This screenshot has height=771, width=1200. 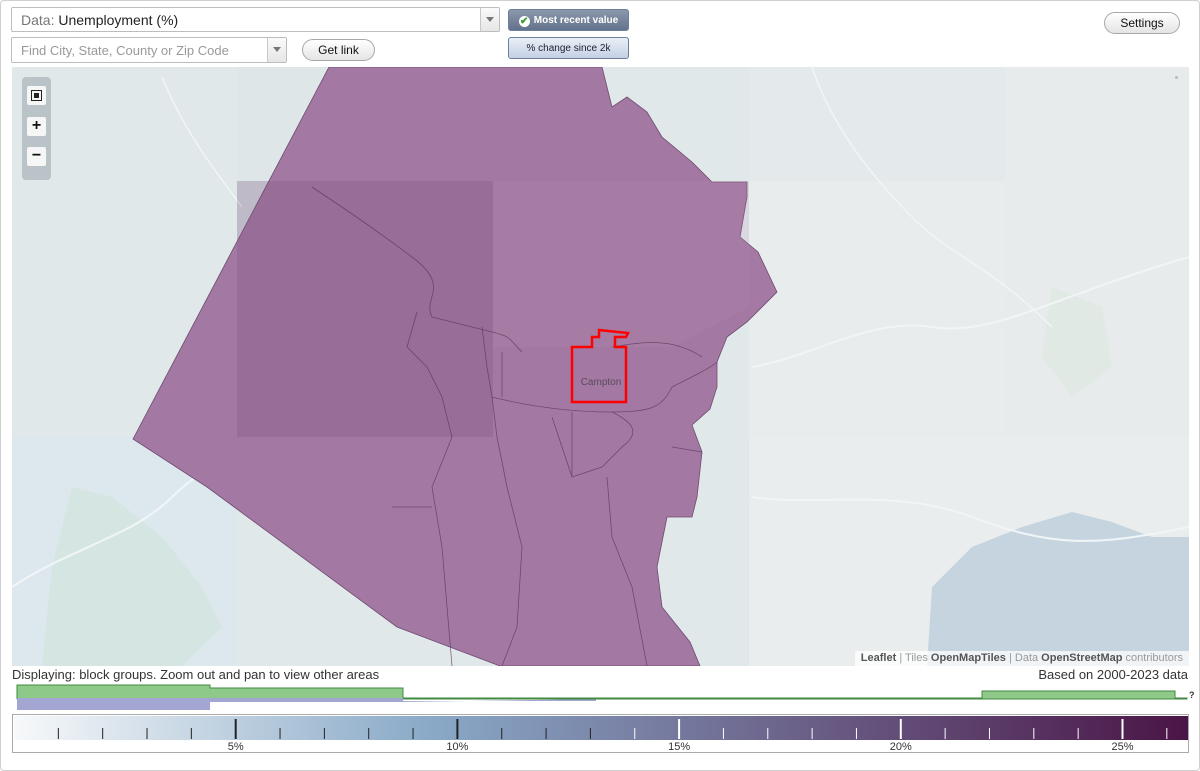 What do you see at coordinates (36, 156) in the screenshot?
I see `zoom-out-button: −` at bounding box center [36, 156].